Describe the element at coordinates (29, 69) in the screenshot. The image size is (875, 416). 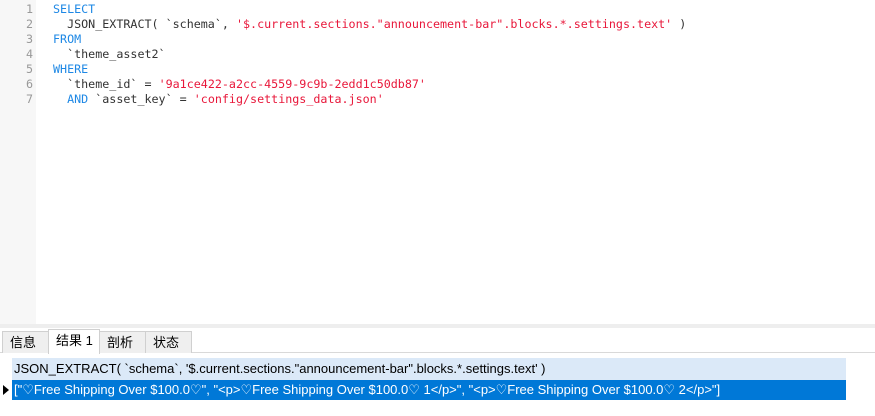
I see `line-number: 5` at that location.